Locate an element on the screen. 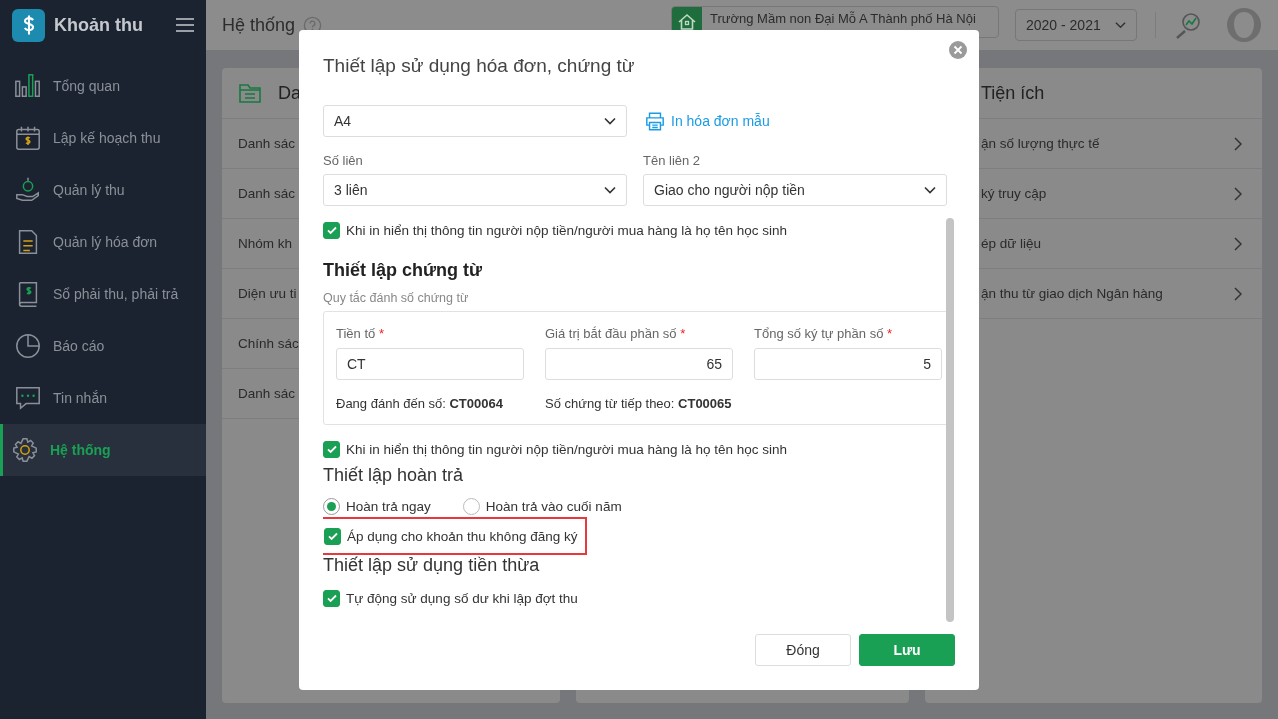  nav-item: Tổng quan is located at coordinates (103, 86).